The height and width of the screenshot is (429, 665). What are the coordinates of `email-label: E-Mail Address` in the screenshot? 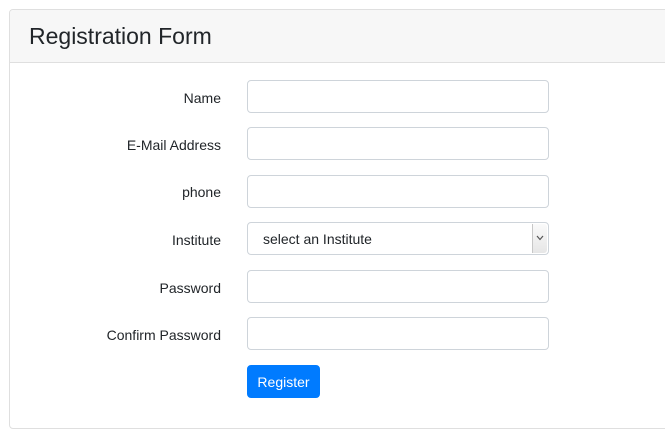 It's located at (173, 145).